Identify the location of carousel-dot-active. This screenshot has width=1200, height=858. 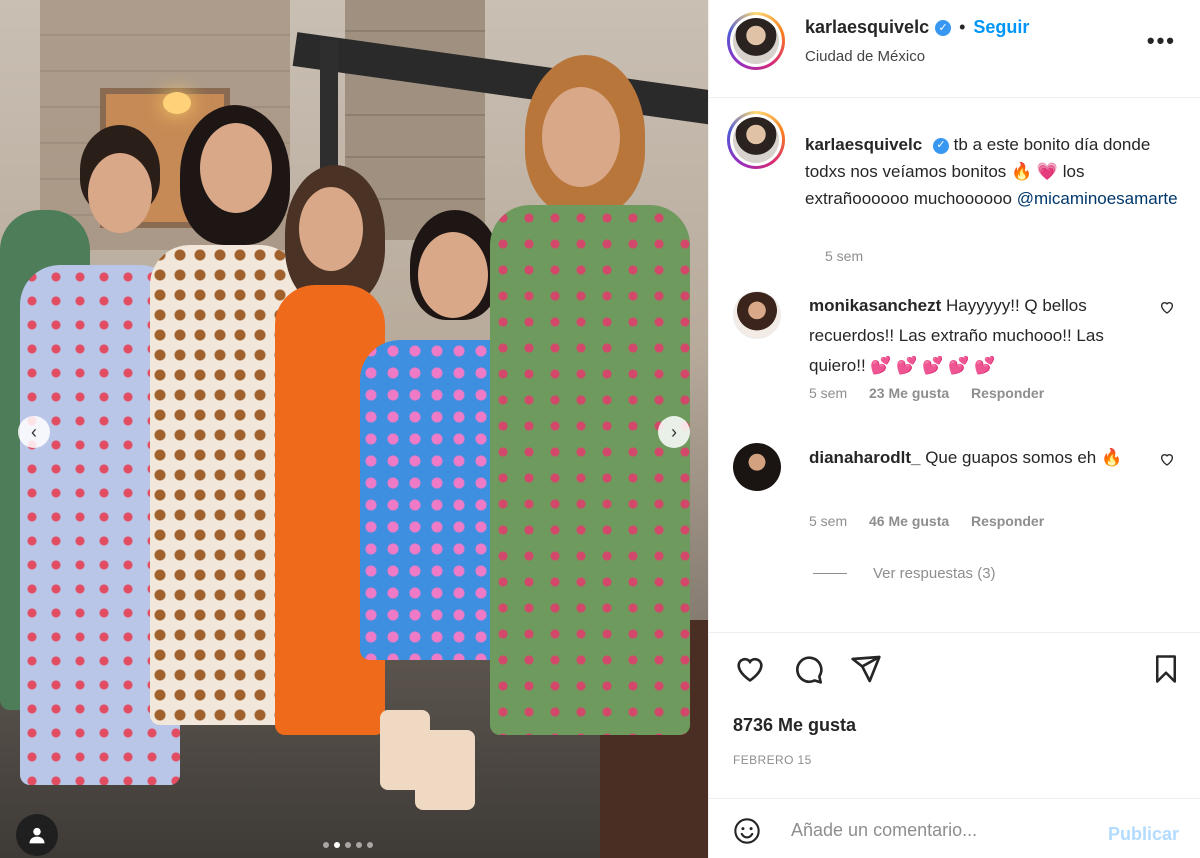
(337, 845).